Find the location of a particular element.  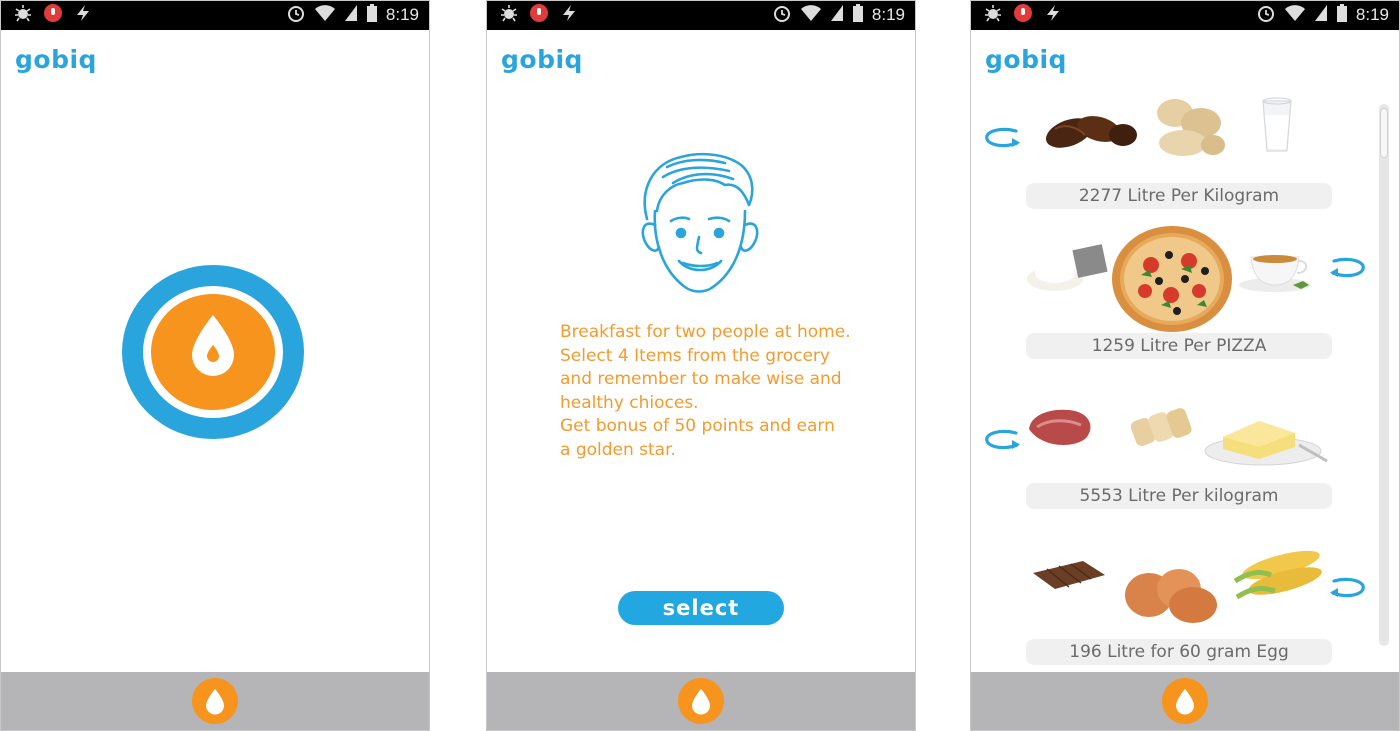

instruction-line: and remember to make wise and is located at coordinates (701, 379).